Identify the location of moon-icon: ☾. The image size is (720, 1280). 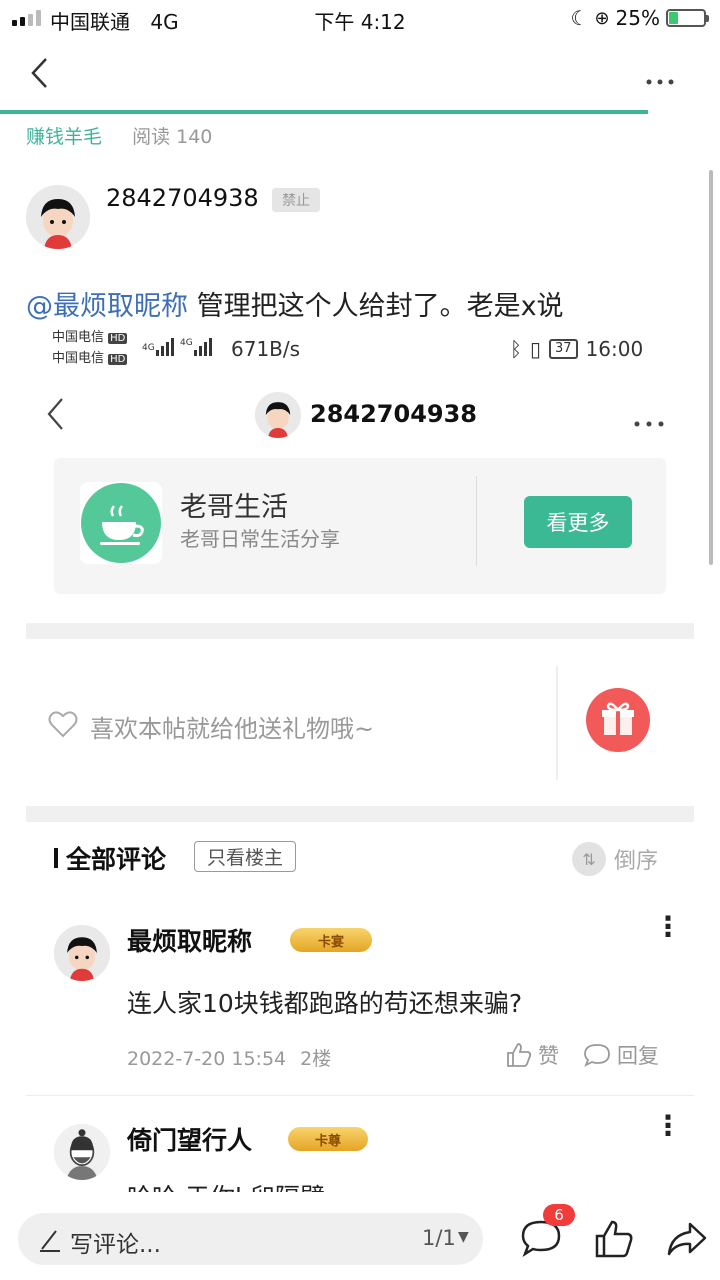
(579, 18).